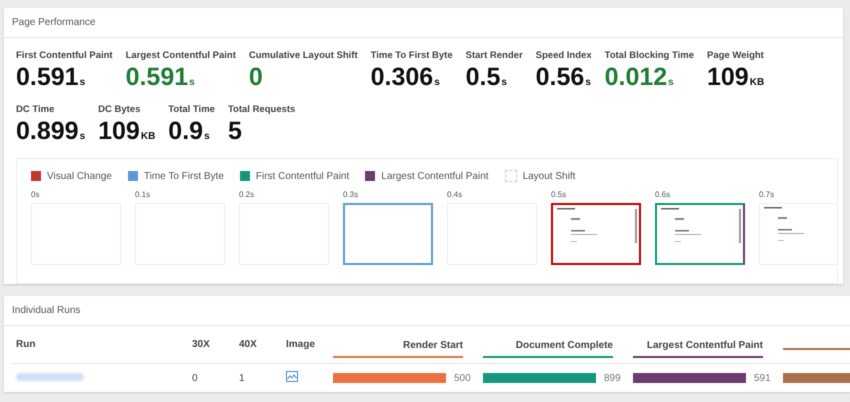  I want to click on column-header: Document Complete, so click(564, 346).